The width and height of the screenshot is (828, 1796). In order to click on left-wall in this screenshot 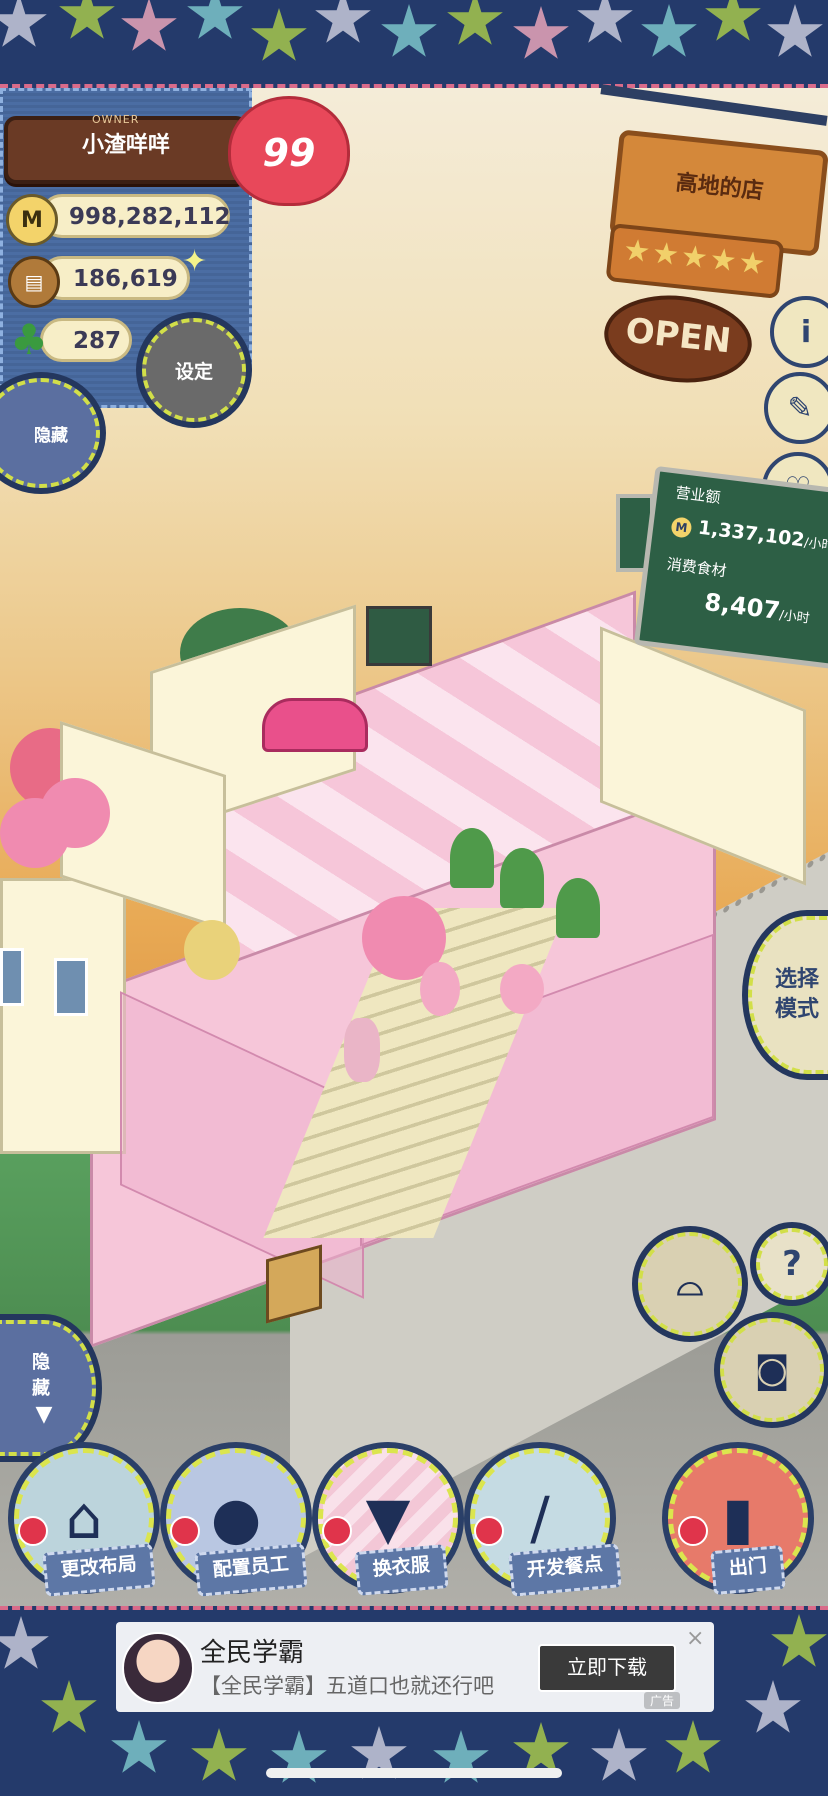, I will do `click(63, 1016)`.